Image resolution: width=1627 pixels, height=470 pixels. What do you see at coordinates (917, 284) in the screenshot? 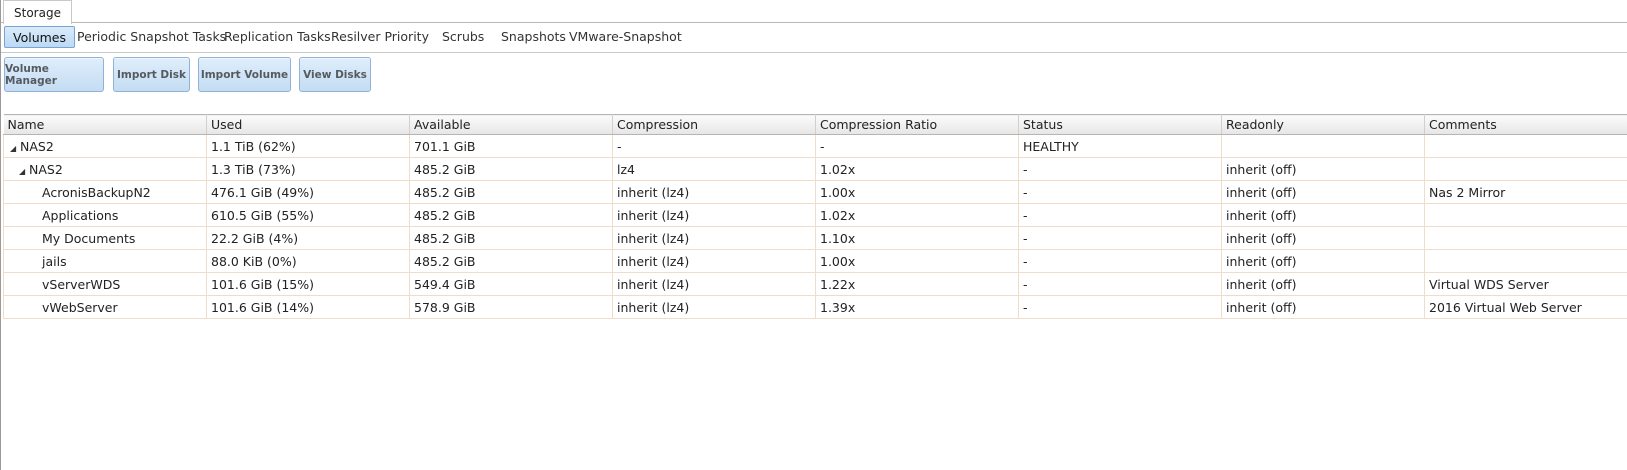
I see `cell-compression-ratio: 1.22x` at bounding box center [917, 284].